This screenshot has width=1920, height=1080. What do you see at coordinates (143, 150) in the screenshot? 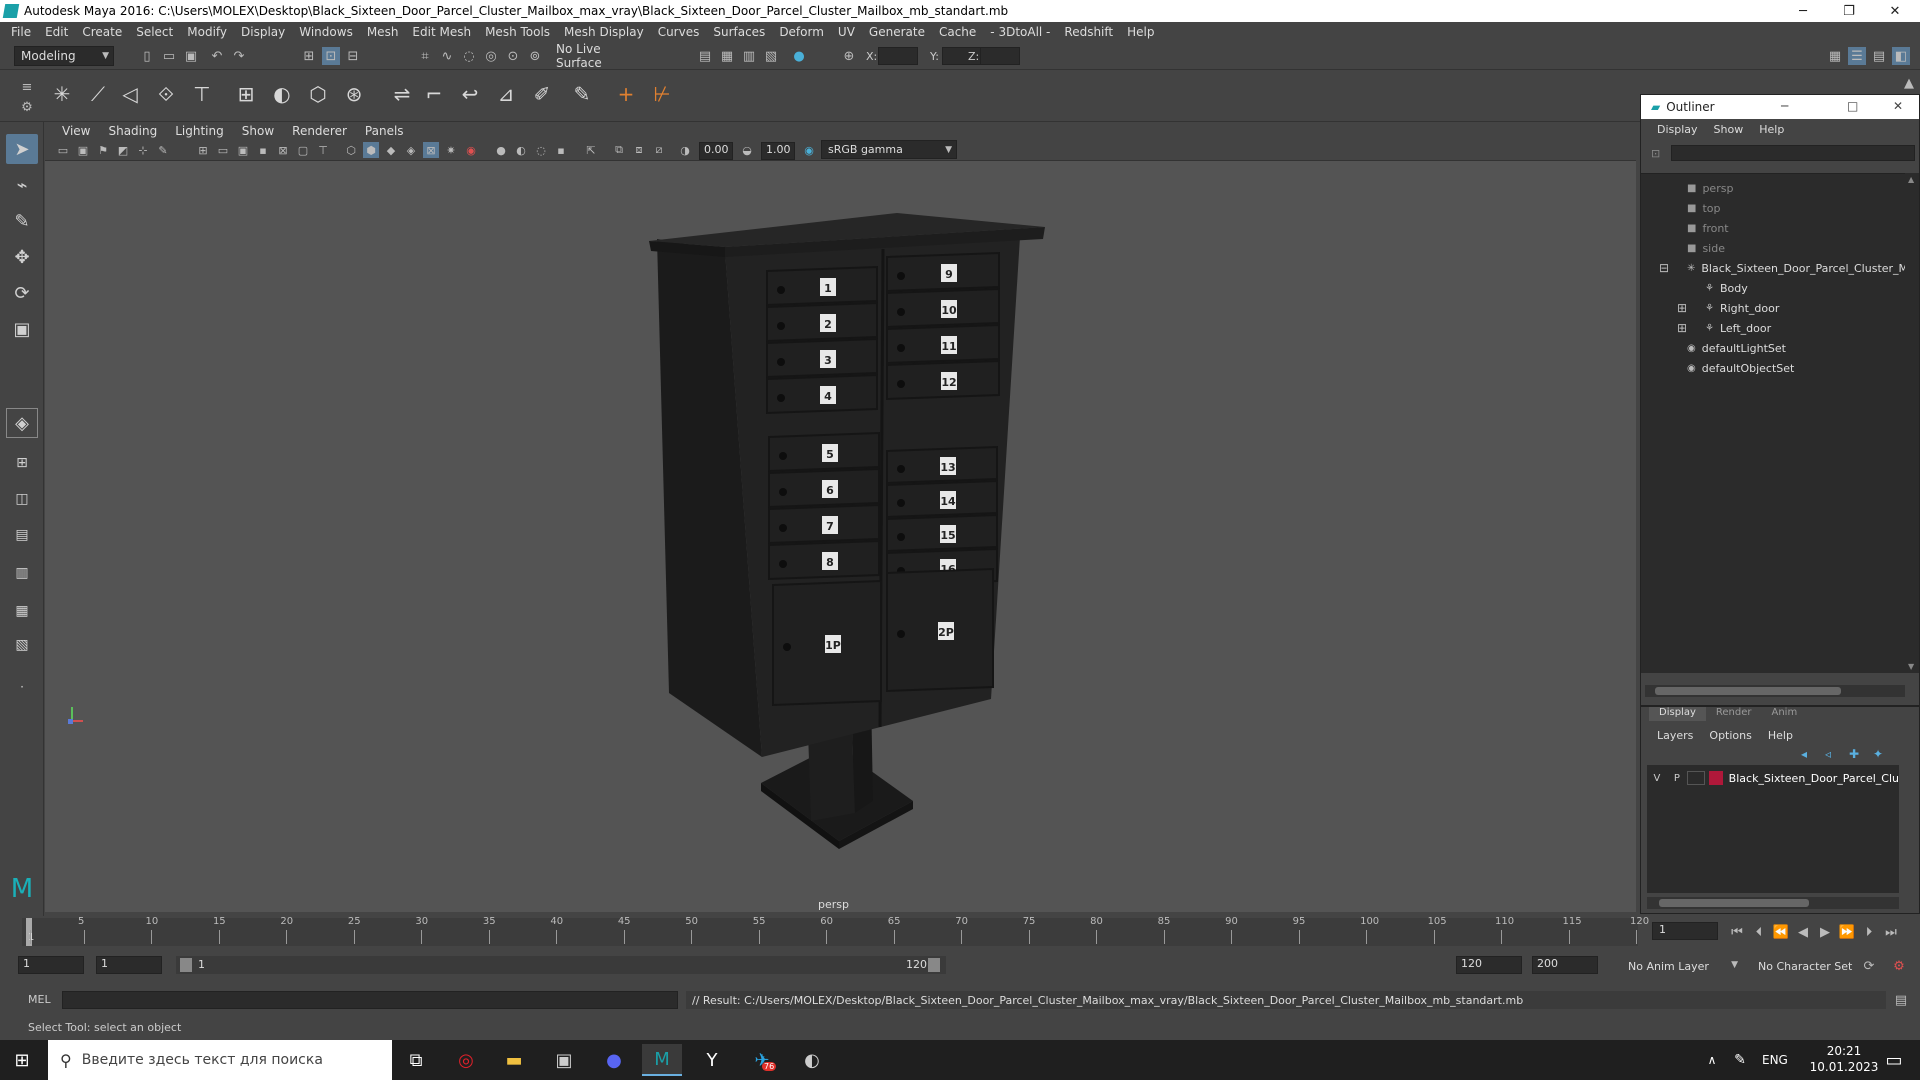
I see `2d-pan-zoom-icon: ⊹` at bounding box center [143, 150].